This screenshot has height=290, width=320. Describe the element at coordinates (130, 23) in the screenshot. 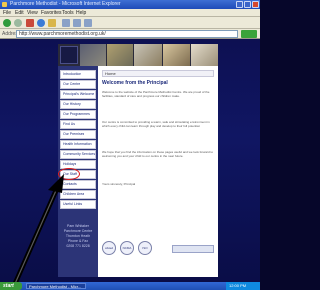

I see `navigation-toolbar` at that location.